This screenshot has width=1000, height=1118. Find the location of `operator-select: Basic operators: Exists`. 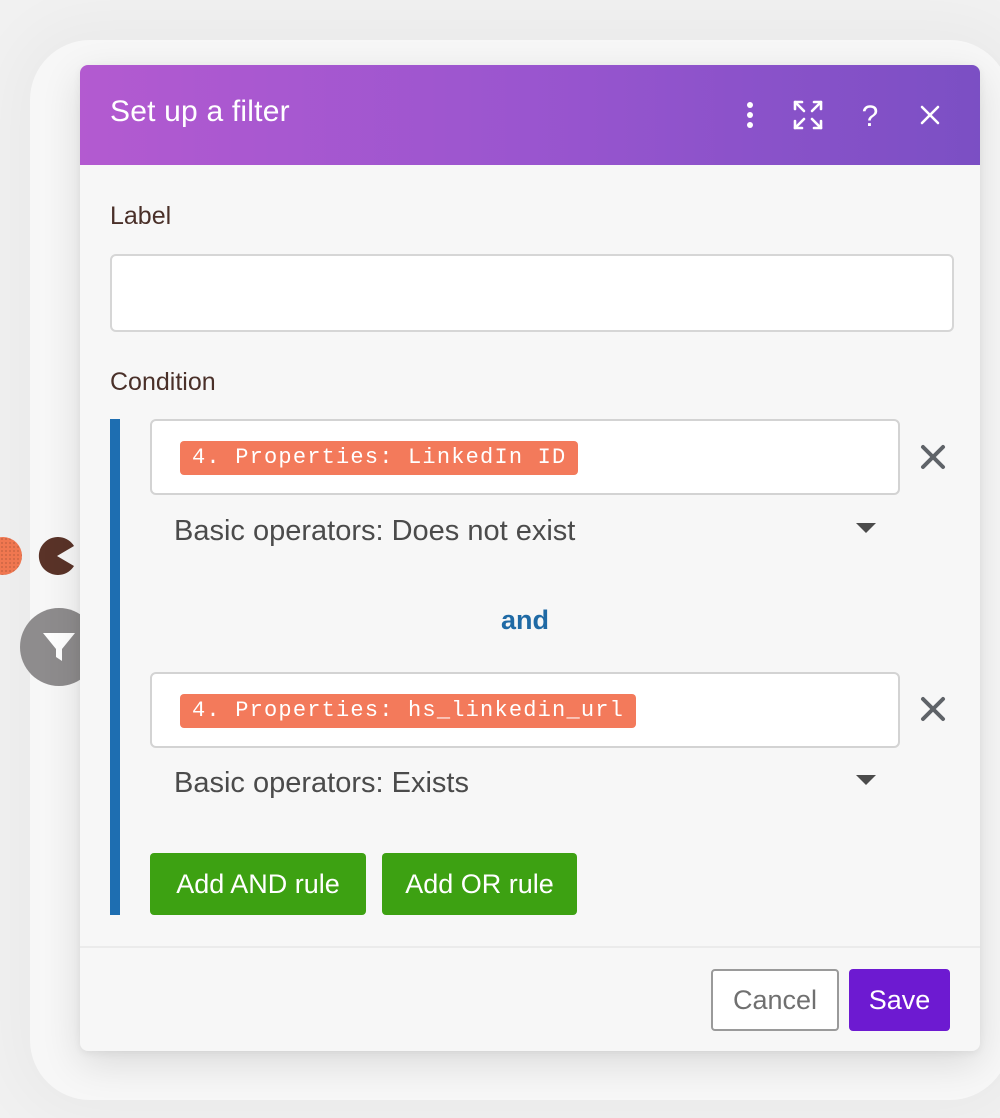

operator-select: Basic operators: Exists is located at coordinates (529, 783).